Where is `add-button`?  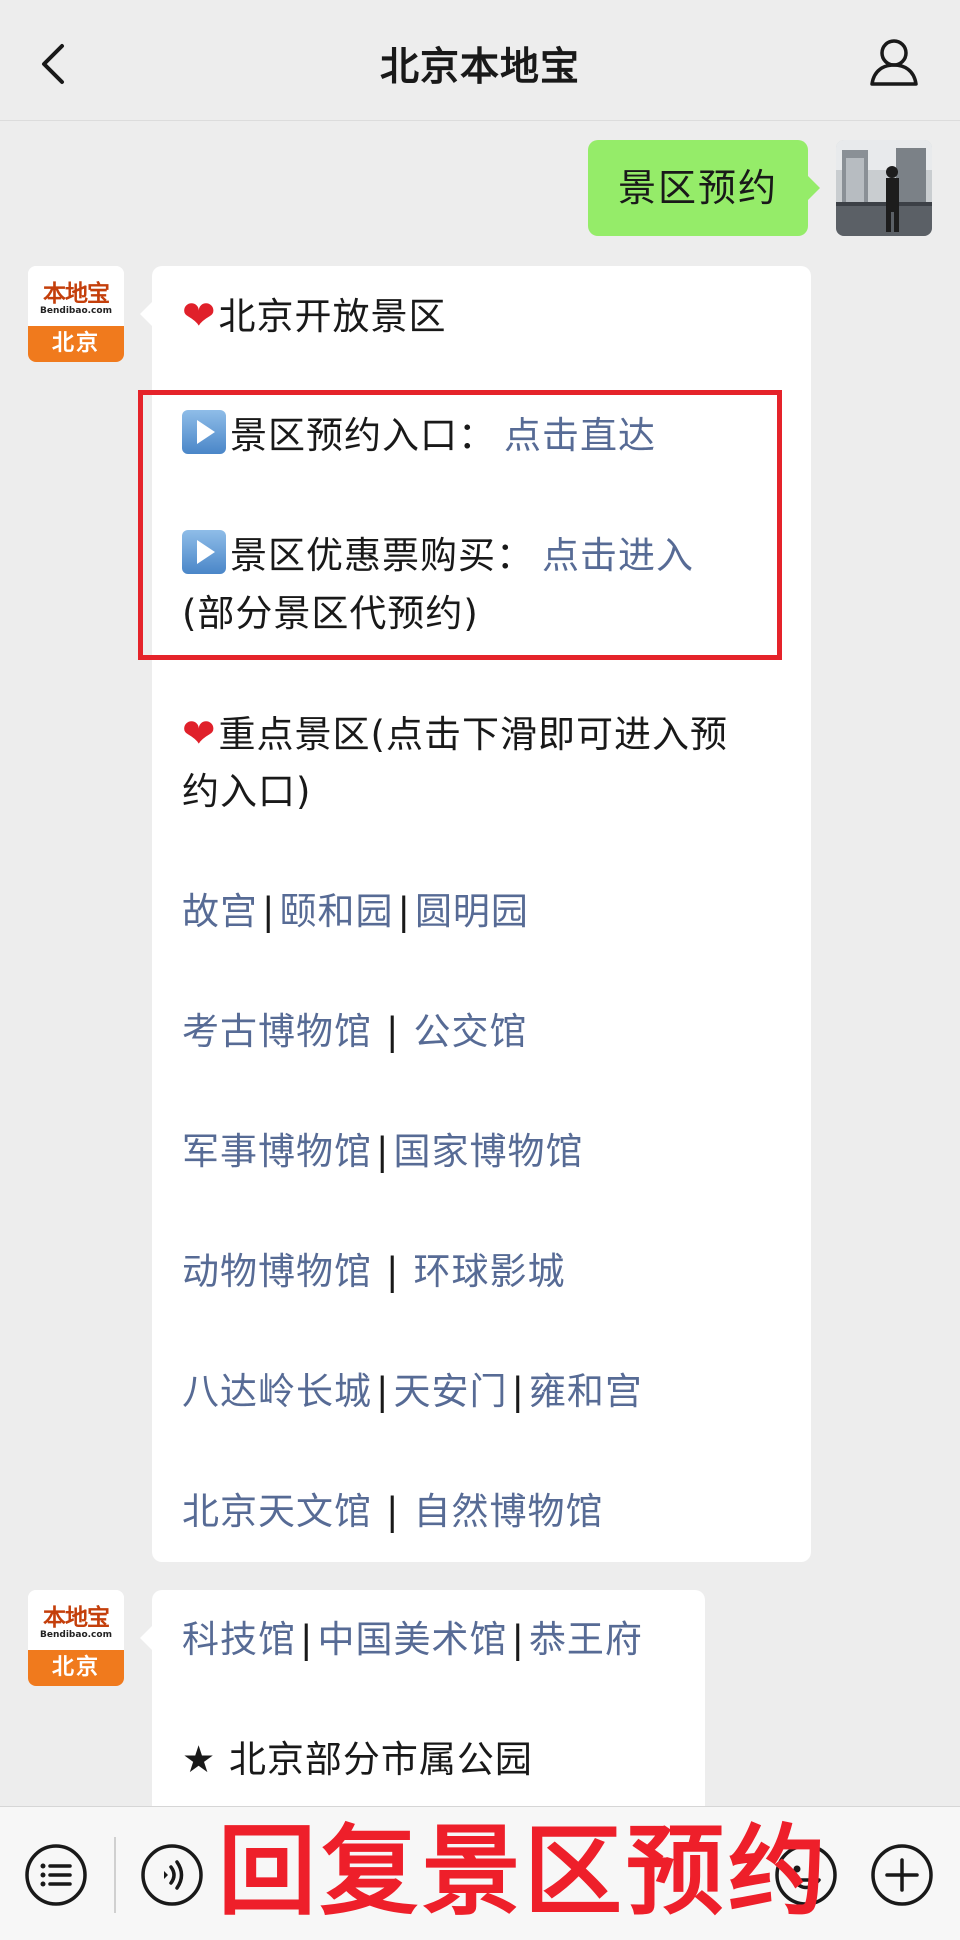 add-button is located at coordinates (902, 1875).